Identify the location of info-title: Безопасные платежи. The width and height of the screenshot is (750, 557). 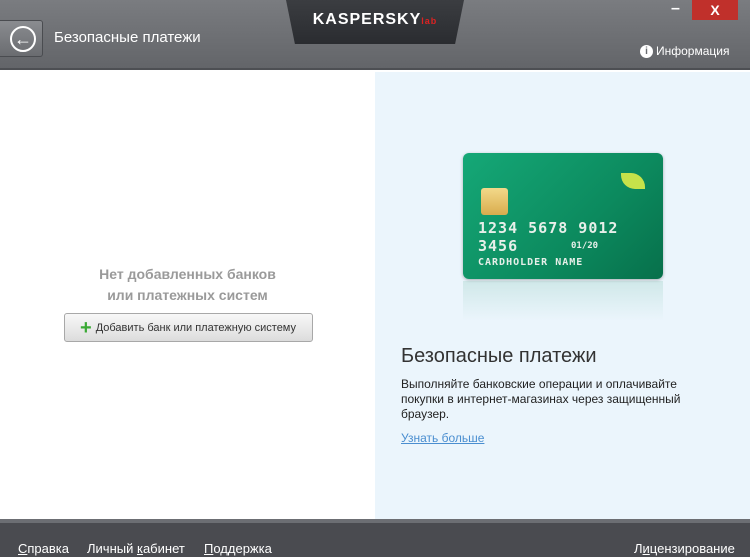
(499, 356).